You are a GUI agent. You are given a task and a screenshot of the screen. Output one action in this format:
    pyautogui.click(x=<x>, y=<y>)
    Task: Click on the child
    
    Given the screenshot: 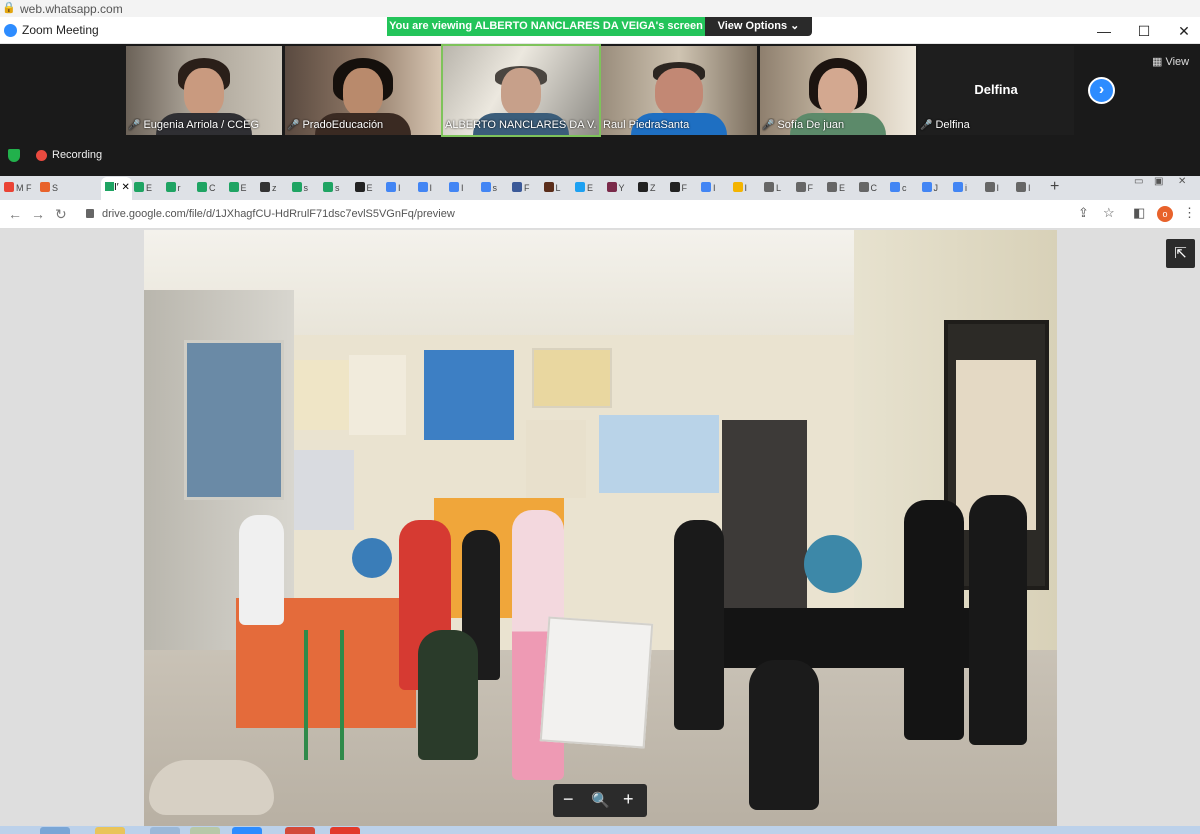 What is the action you would take?
    pyautogui.click(x=998, y=620)
    